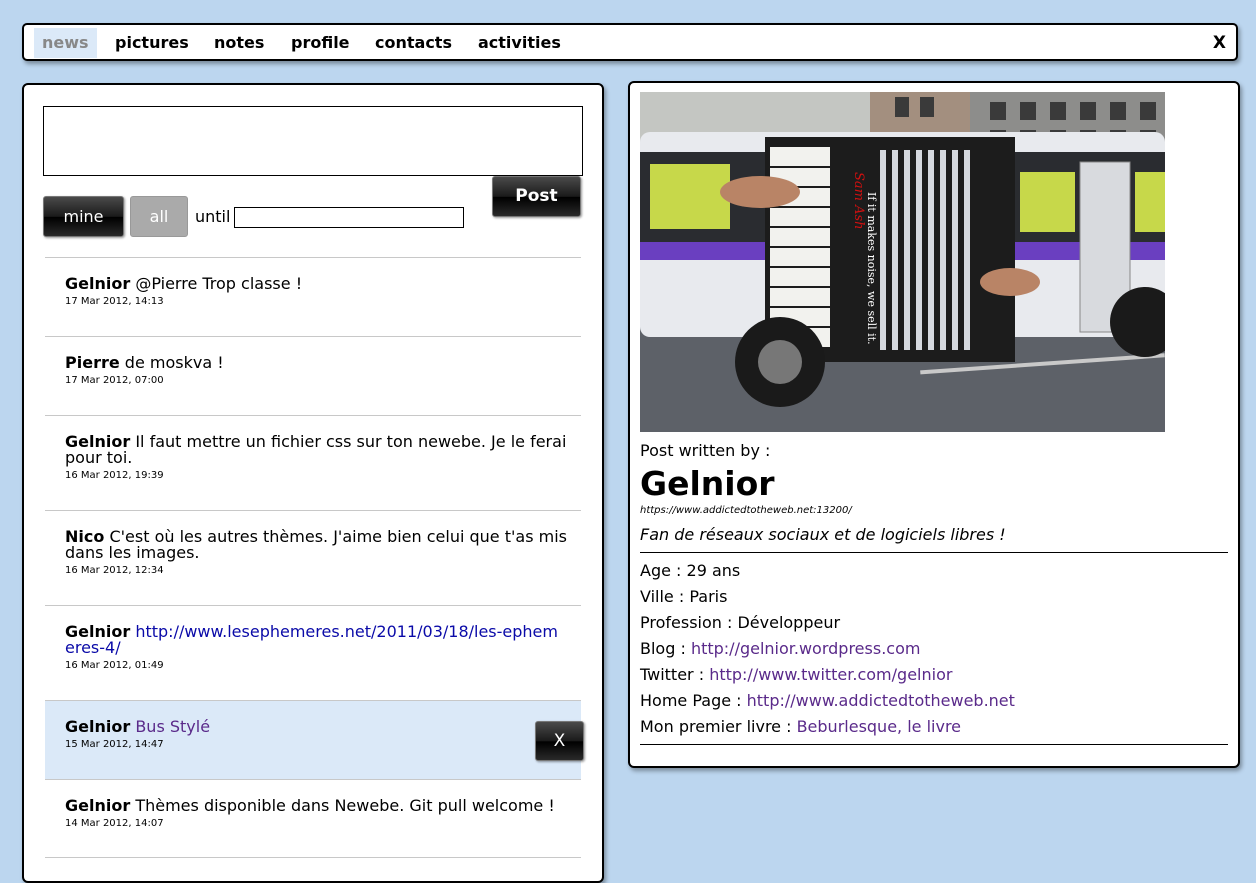 The image size is (1256, 883). What do you see at coordinates (159, 216) in the screenshot?
I see `all-filter-button: all` at bounding box center [159, 216].